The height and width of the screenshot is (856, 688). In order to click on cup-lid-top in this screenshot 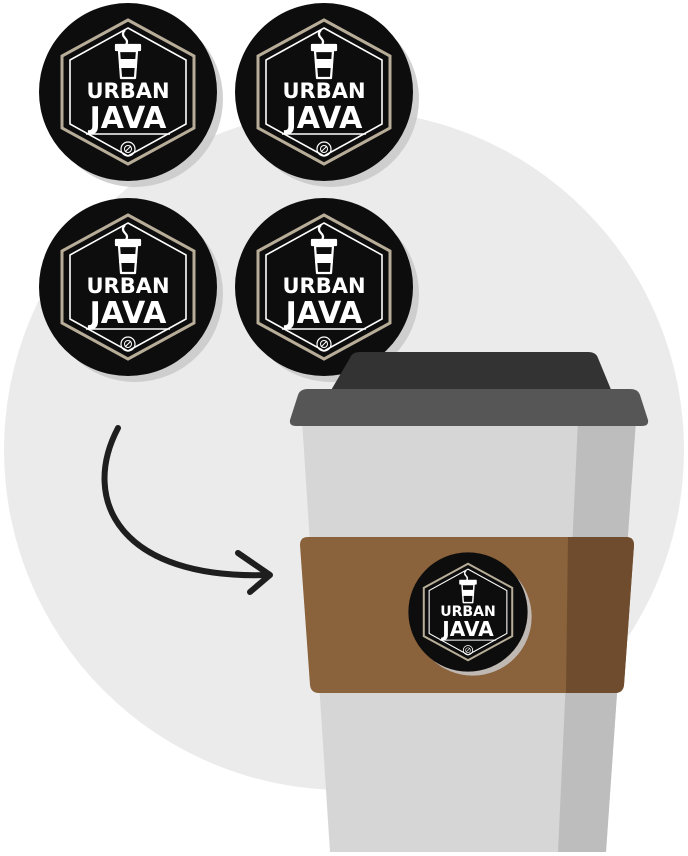, I will do `click(471, 372)`.